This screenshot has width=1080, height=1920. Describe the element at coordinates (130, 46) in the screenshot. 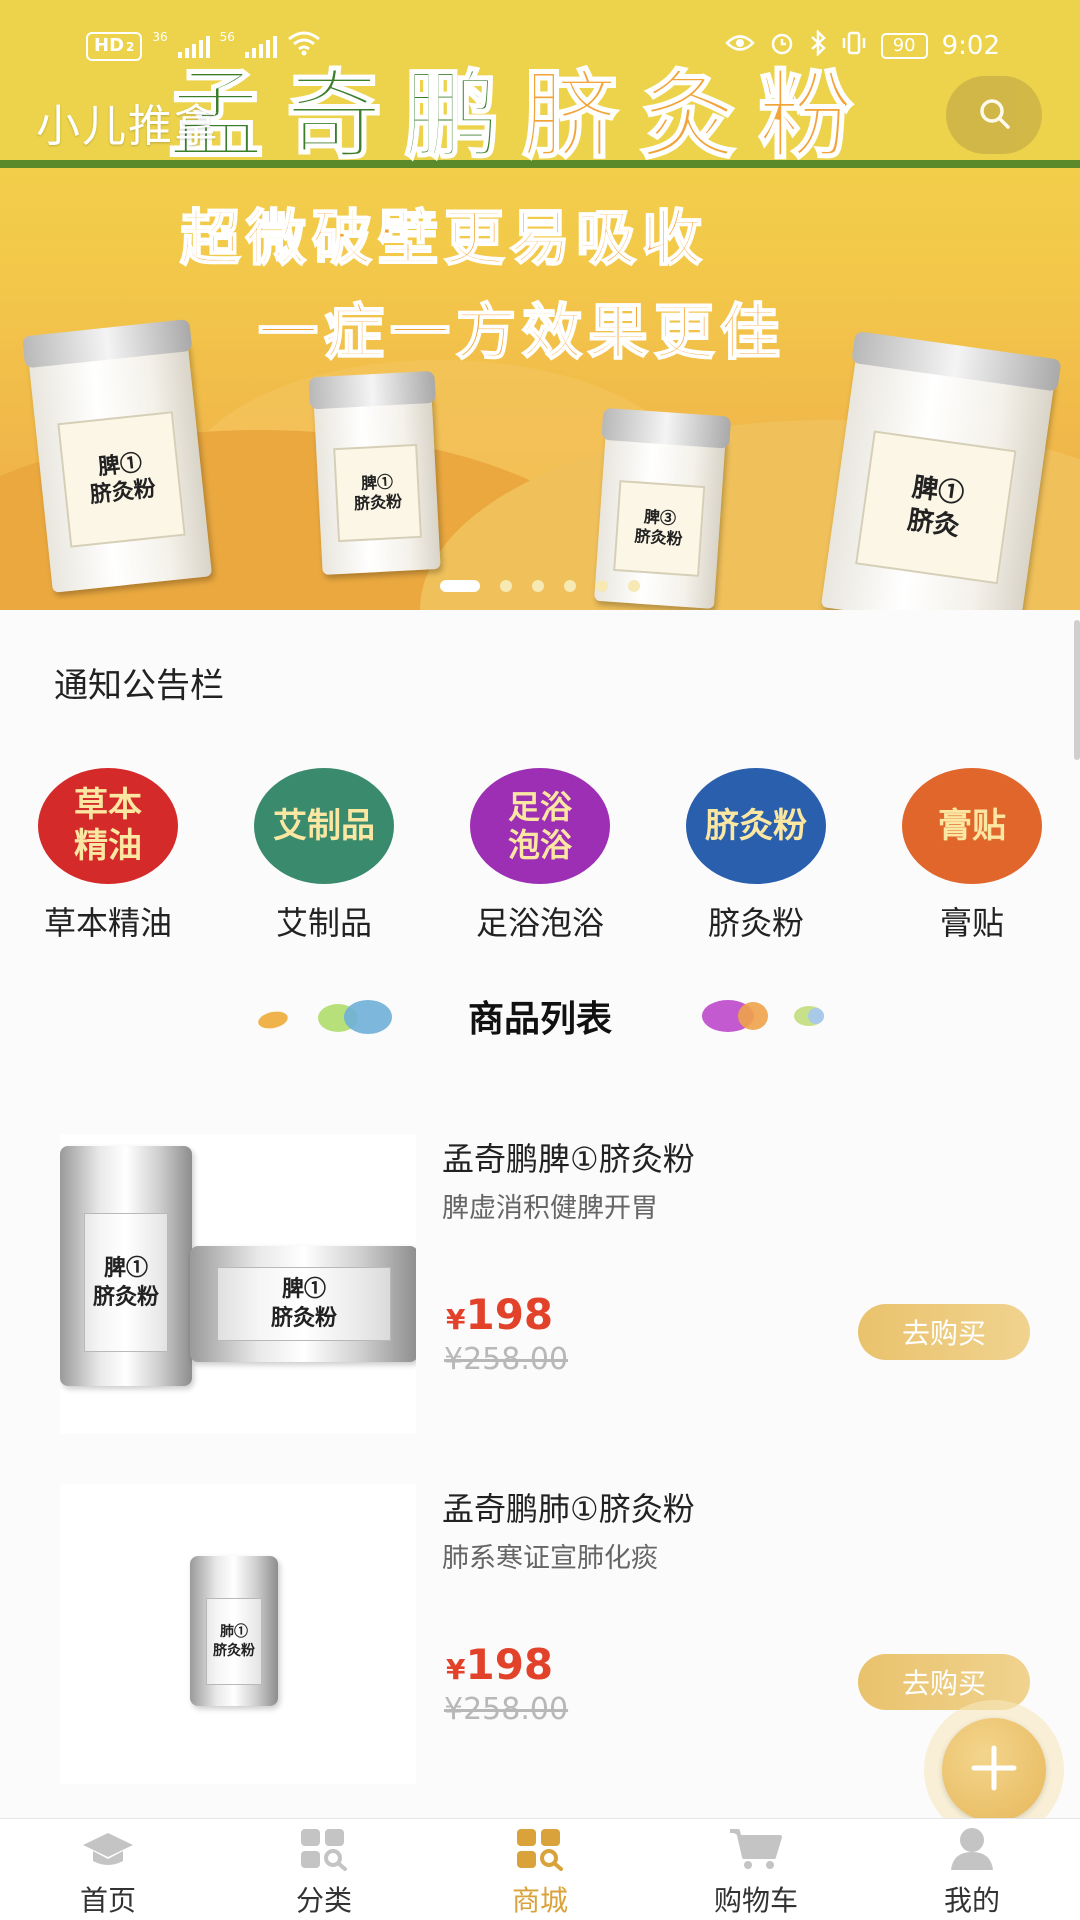

I see `sim-number: 2` at that location.